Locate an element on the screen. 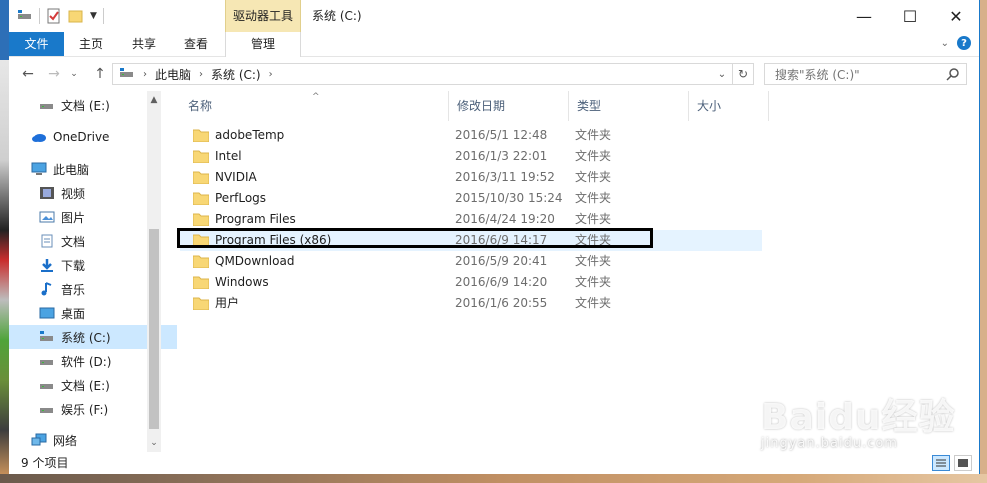 The width and height of the screenshot is (987, 483). large-icons-view-button is located at coordinates (963, 463).